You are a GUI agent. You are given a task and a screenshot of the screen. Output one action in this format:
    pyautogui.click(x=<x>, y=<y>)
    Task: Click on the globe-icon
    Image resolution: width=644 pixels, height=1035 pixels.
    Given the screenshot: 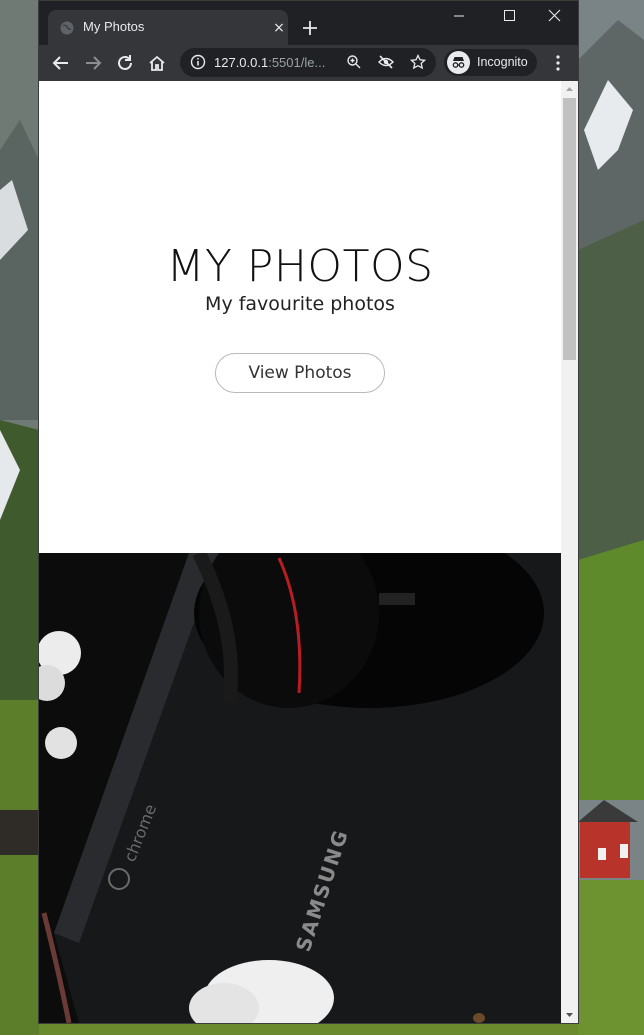 What is the action you would take?
    pyautogui.click(x=67, y=28)
    